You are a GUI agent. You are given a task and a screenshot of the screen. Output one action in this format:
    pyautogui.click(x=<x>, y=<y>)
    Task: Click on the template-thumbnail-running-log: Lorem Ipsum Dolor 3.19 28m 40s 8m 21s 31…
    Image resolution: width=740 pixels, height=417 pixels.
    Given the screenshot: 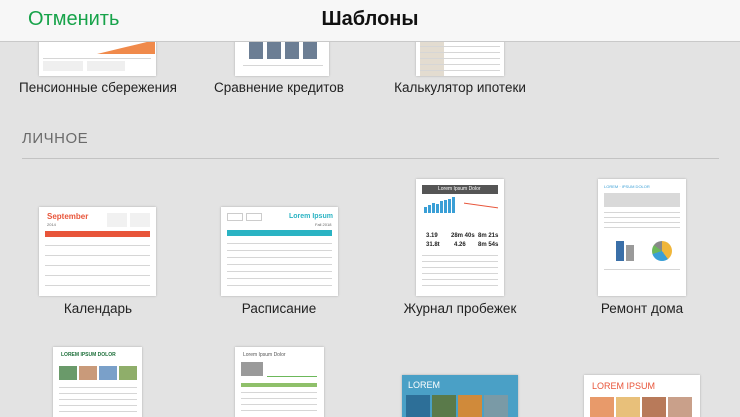 What is the action you would take?
    pyautogui.click(x=460, y=237)
    